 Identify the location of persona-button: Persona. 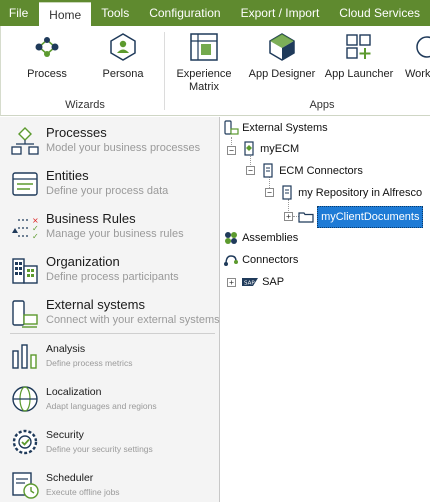
(123, 56).